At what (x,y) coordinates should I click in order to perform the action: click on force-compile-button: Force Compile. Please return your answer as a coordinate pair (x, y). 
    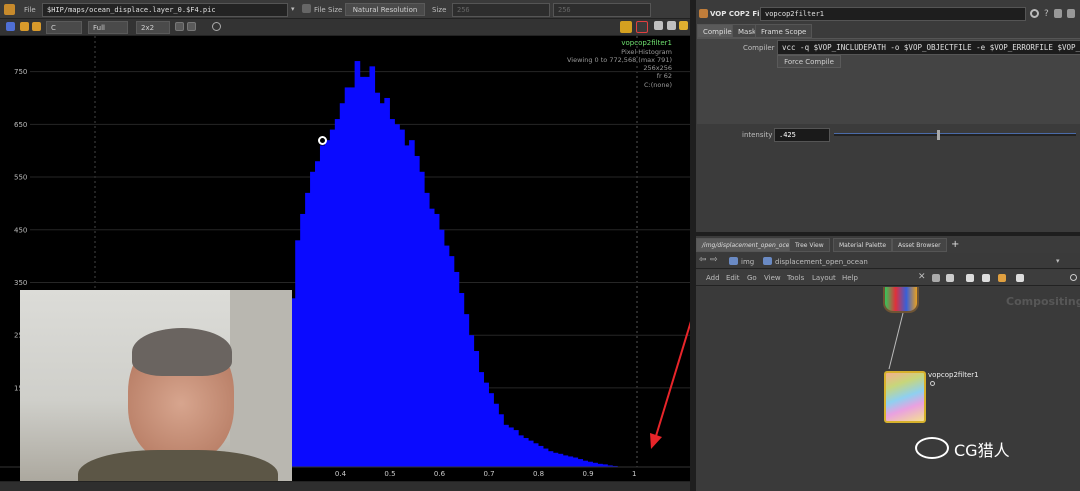
    Looking at the image, I should click on (809, 61).